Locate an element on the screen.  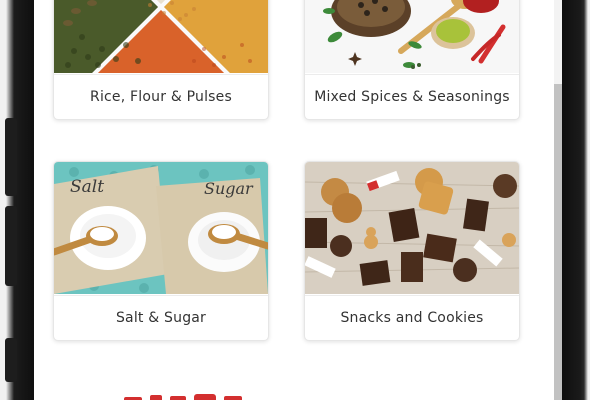
side-button is located at coordinates (11, 360).